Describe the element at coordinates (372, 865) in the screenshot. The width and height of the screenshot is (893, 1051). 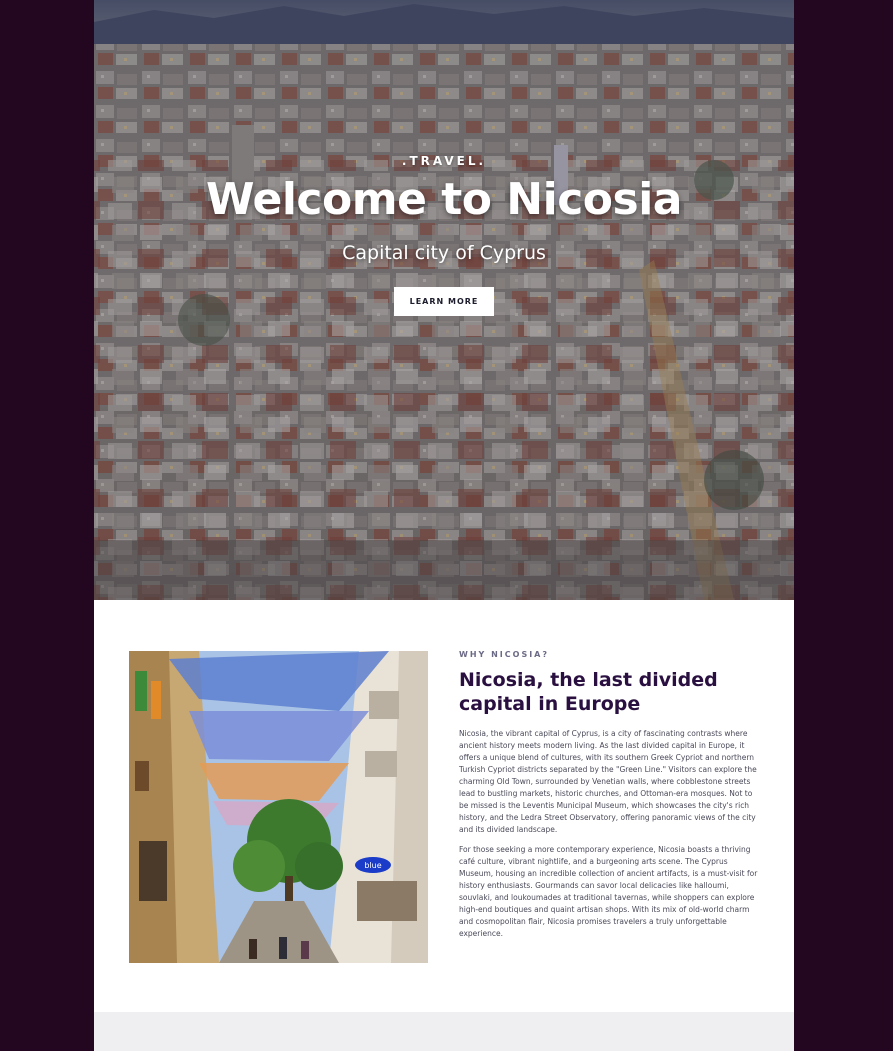
I see `shop-sign: blue` at that location.